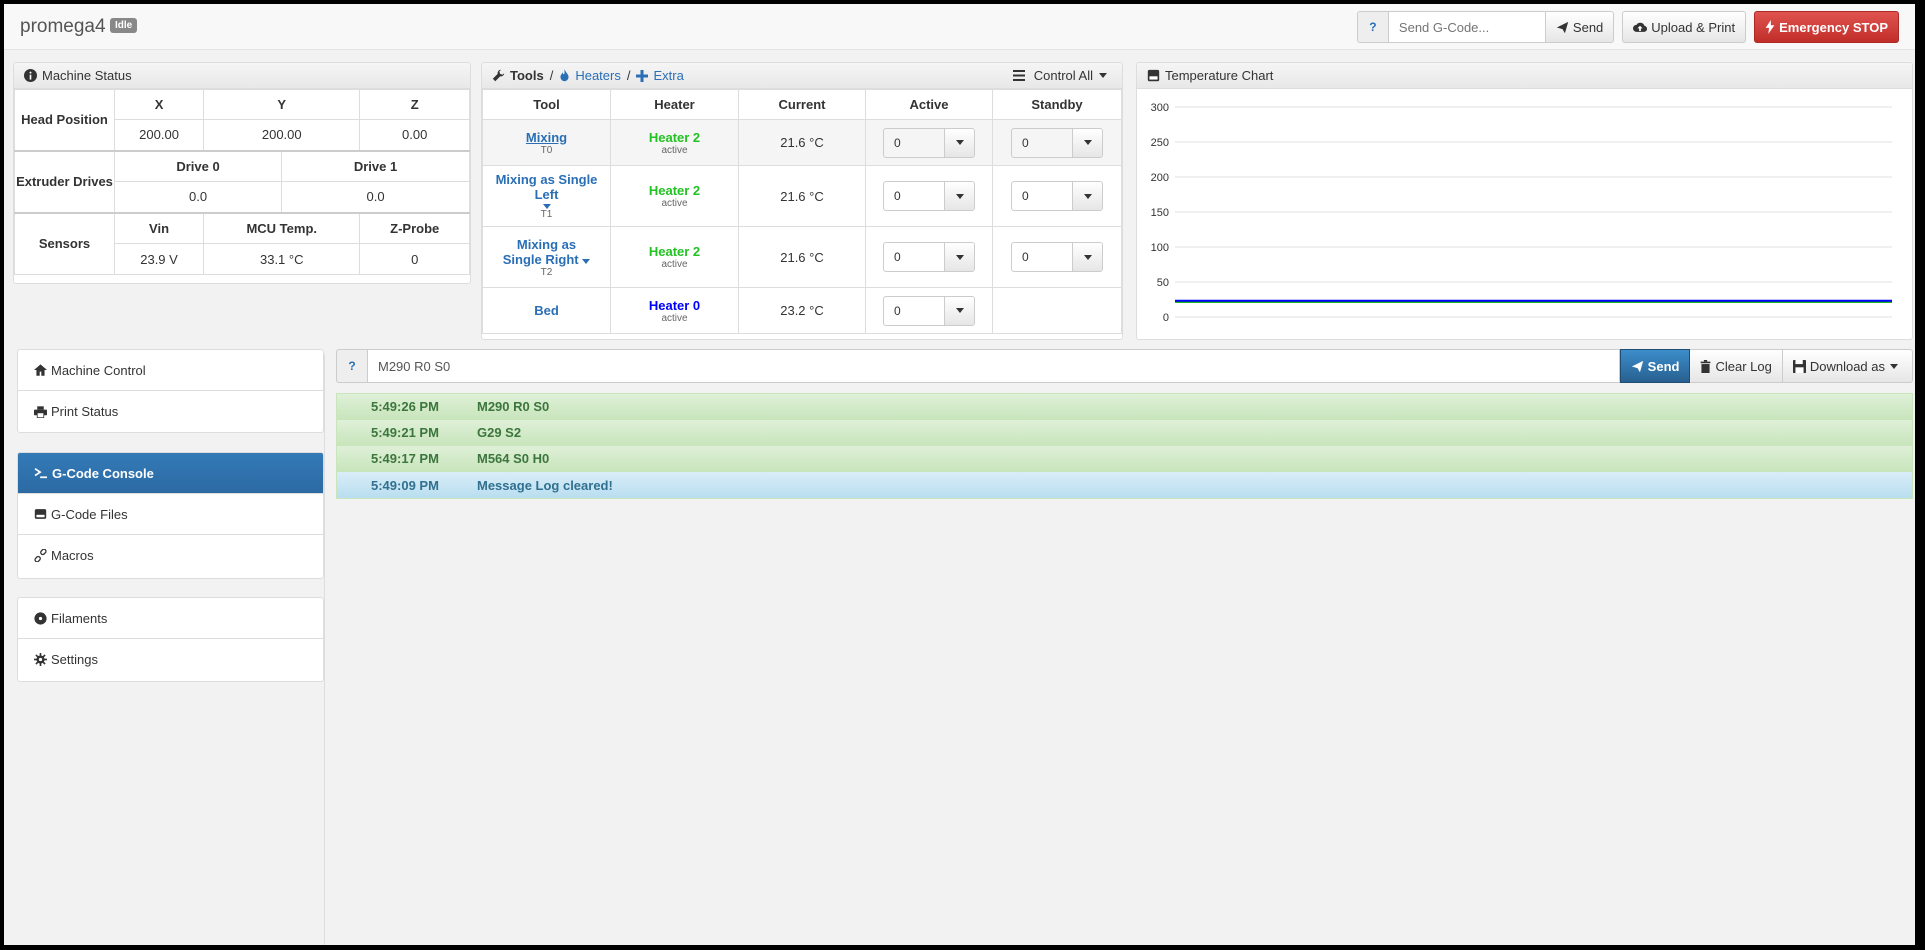 This screenshot has width=1925, height=950. Describe the element at coordinates (72, 555) in the screenshot. I see `sidebar-item-label: Macros` at that location.